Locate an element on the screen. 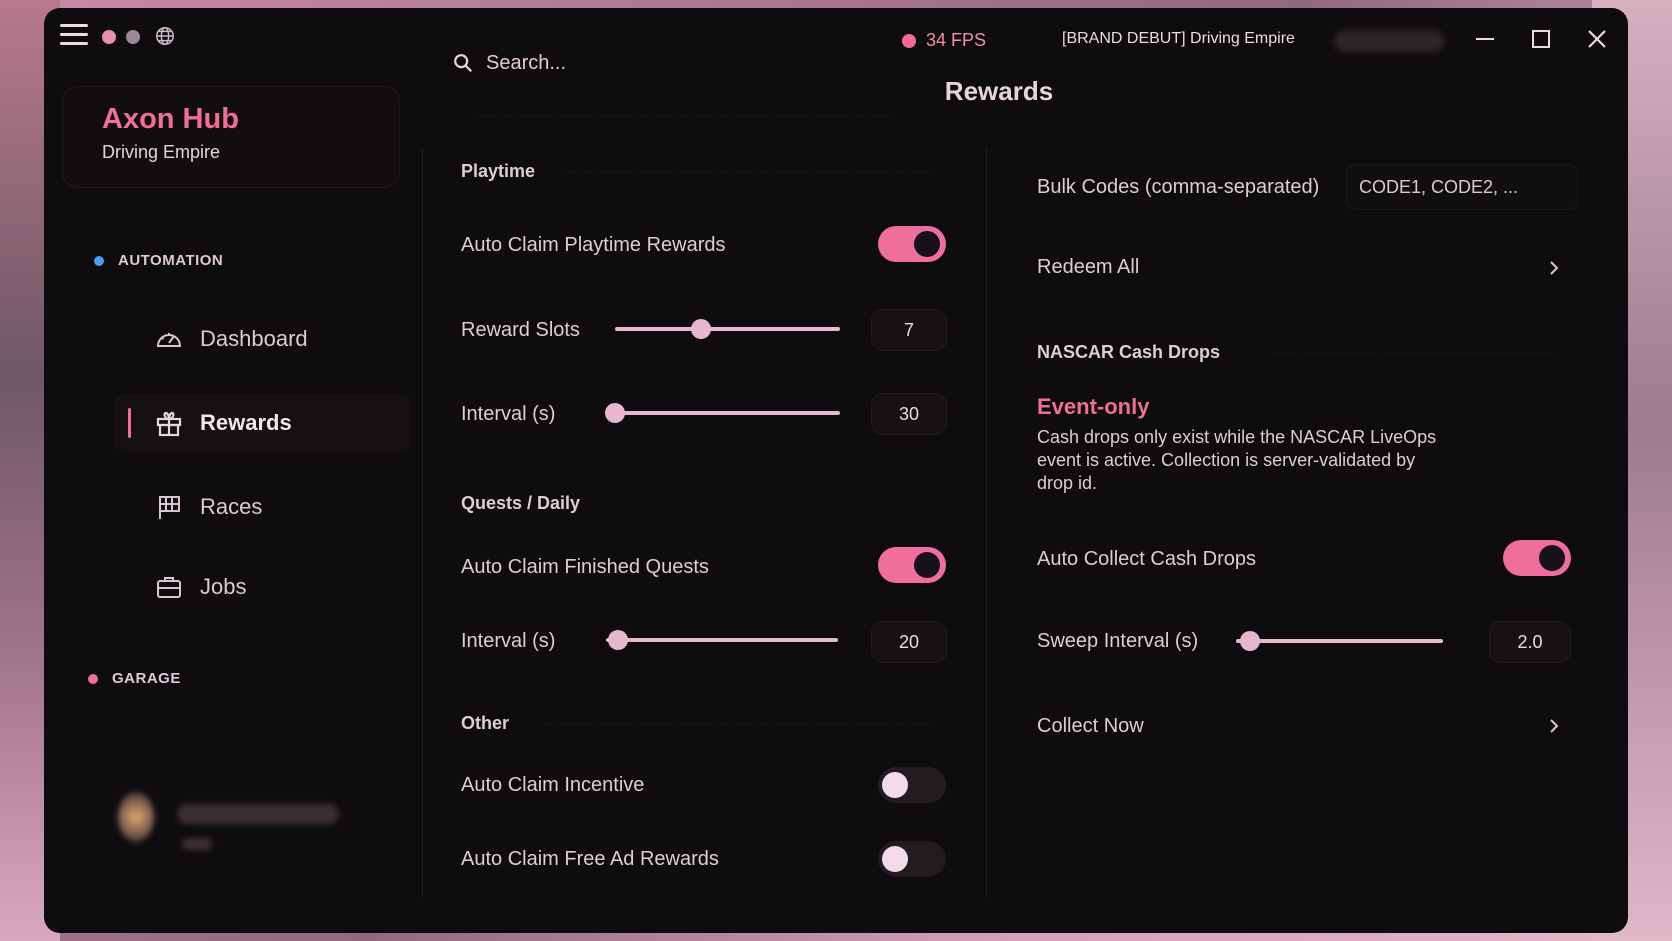  avatar is located at coordinates (136, 817).